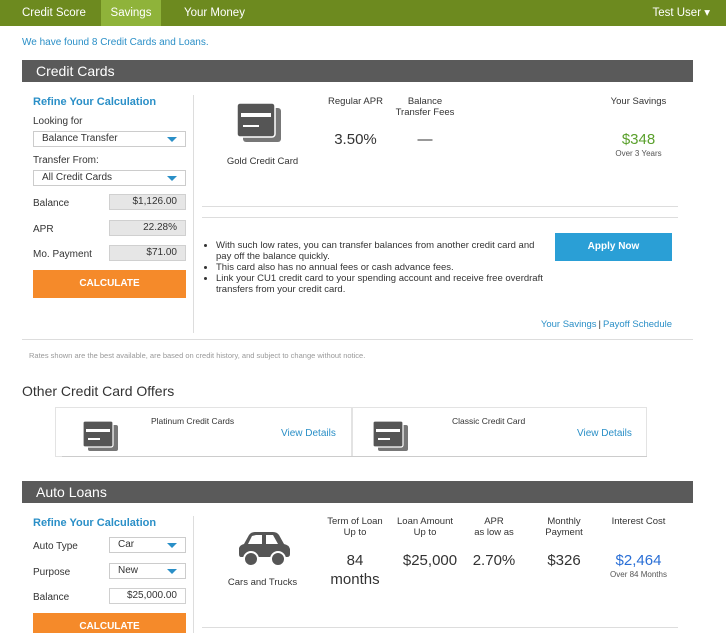 Image resolution: width=726 pixels, height=633 pixels. Describe the element at coordinates (638, 153) in the screenshot. I see `savings-note: Over 3 Years` at that location.